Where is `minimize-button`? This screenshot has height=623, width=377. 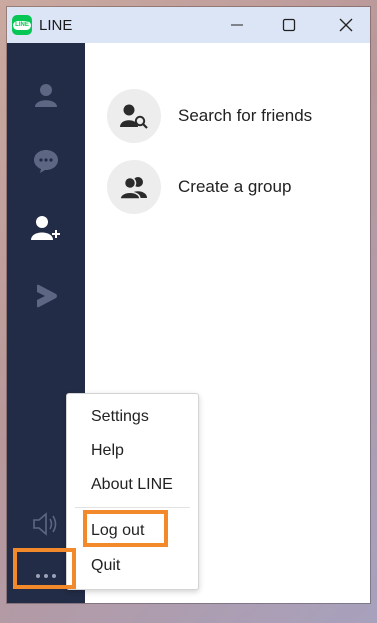 minimize-button is located at coordinates (237, 25).